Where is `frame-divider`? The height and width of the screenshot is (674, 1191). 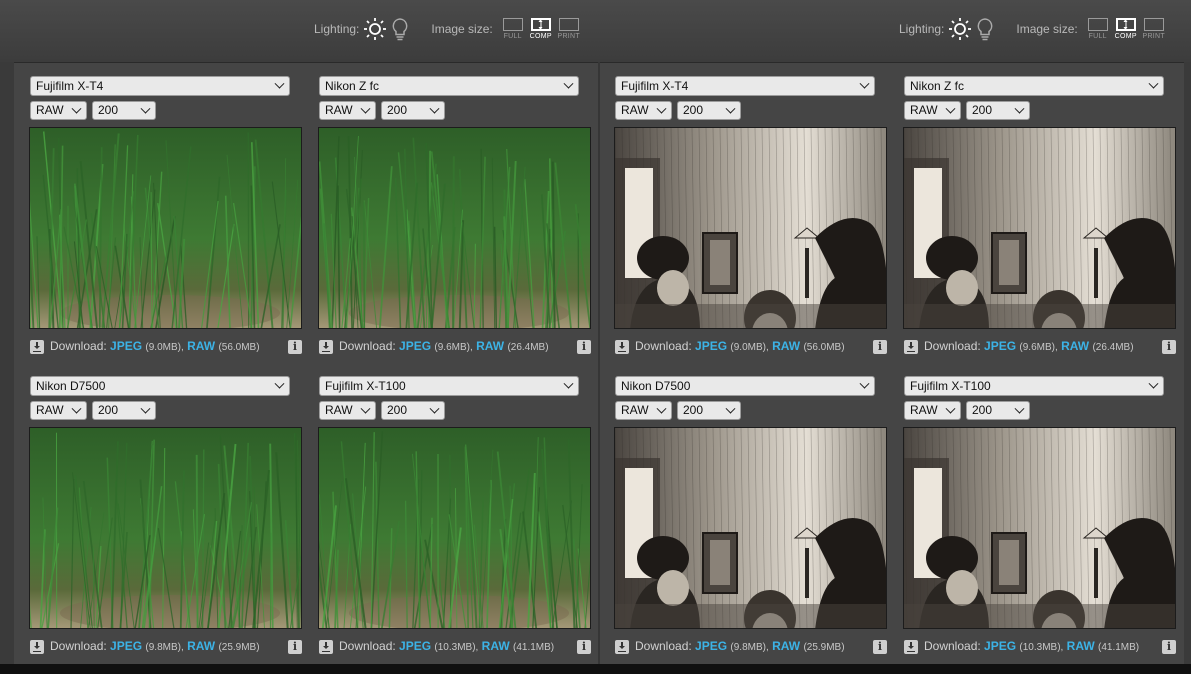
frame-divider is located at coordinates (599, 365).